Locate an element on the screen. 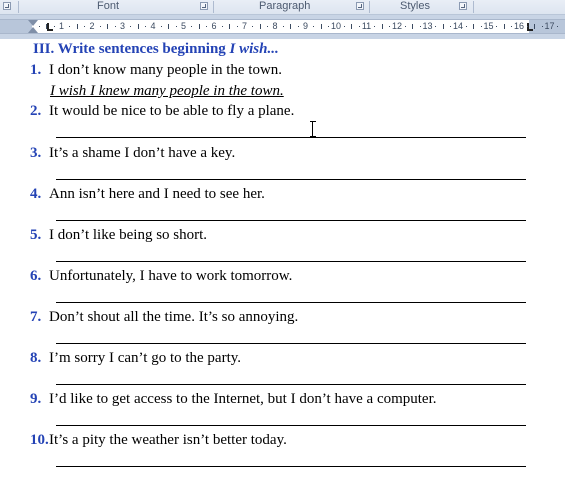  clipboard-dialog-launcher-icon is located at coordinates (7, 6).